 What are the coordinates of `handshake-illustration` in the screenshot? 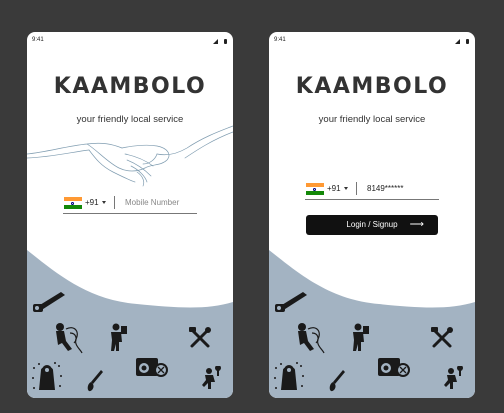 It's located at (130, 156).